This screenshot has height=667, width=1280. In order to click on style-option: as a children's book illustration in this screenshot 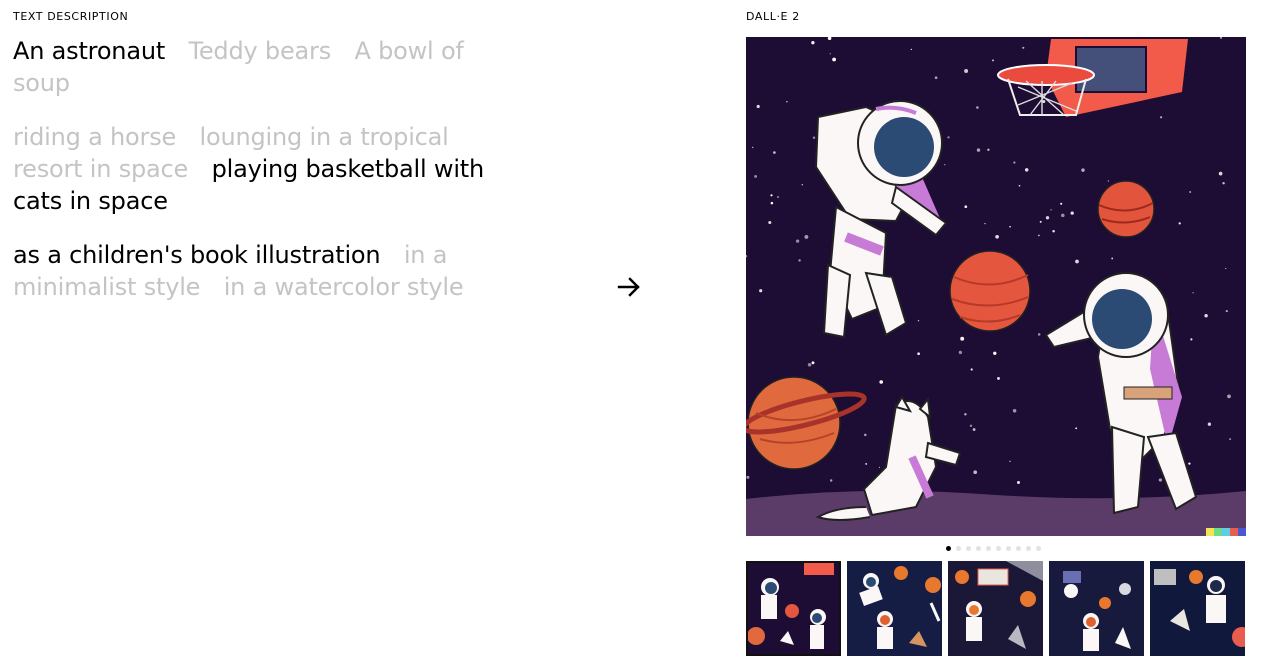, I will do `click(197, 255)`.